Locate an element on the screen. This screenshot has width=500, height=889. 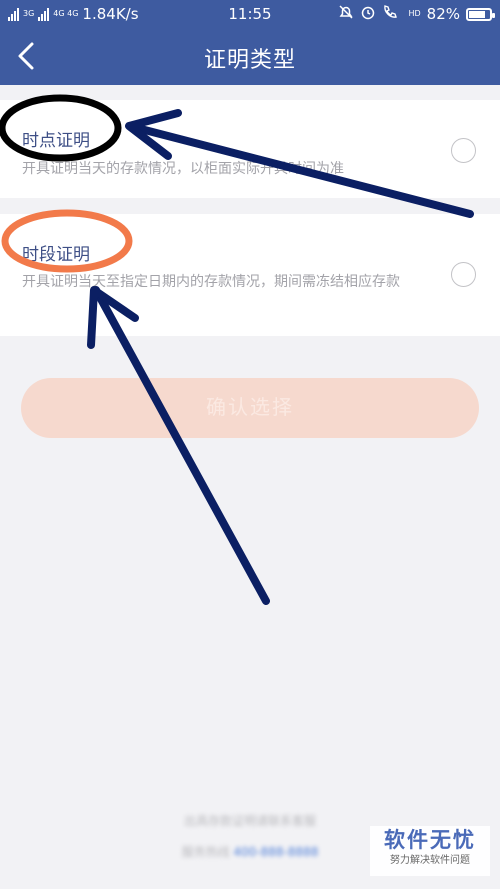
option-description: 开具证明当天的存款情况，以柜面实际开具时间为准 is located at coordinates (183, 169).